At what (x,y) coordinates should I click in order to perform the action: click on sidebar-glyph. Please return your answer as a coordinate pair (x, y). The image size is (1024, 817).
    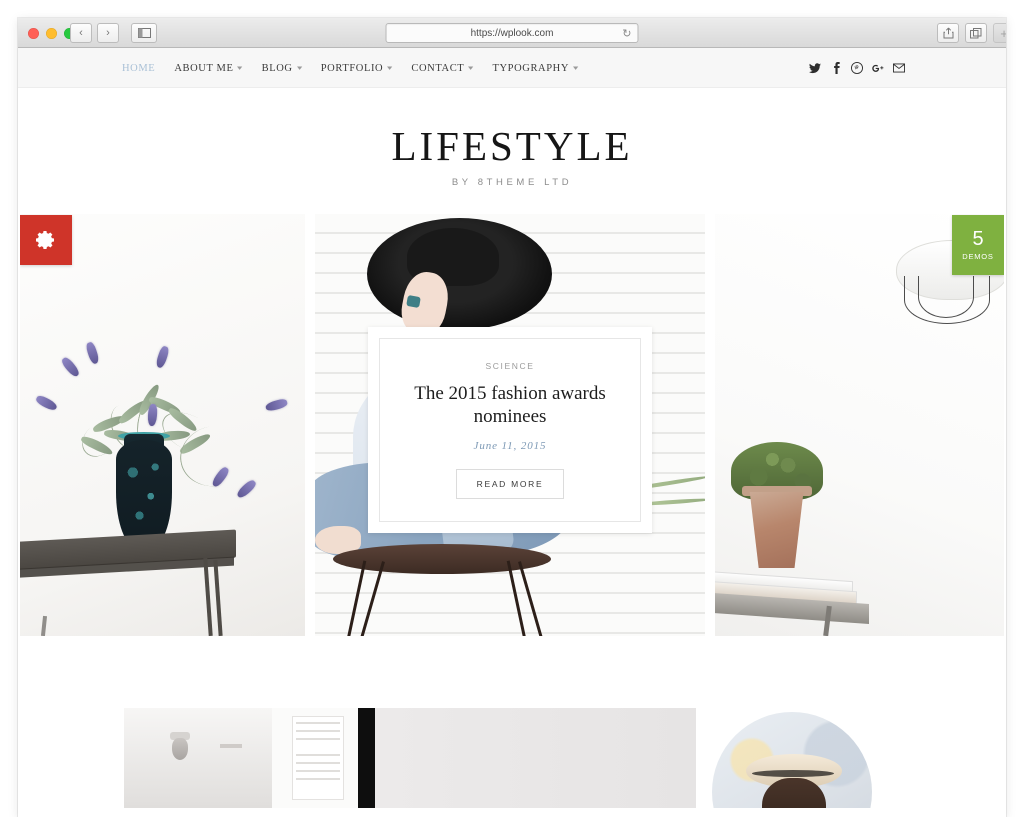
    Looking at the image, I should click on (144, 33).